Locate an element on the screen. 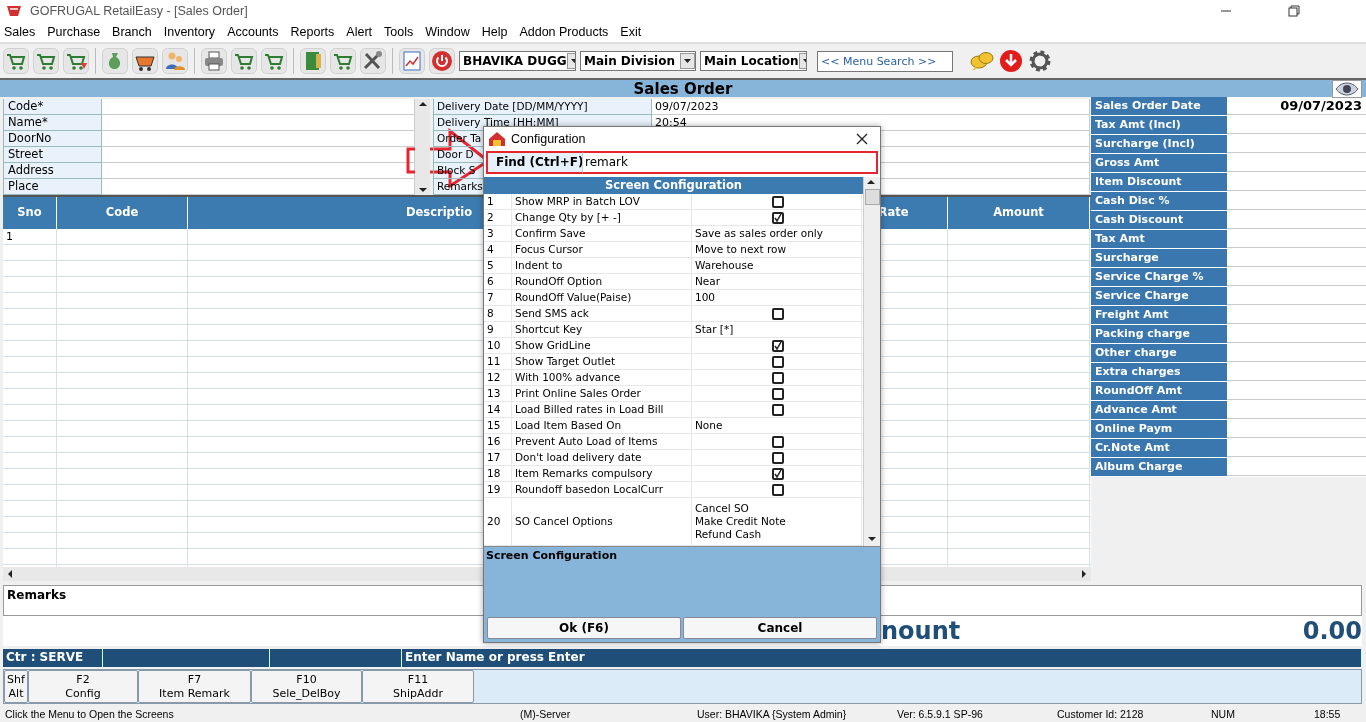  summary-label: Online Paym is located at coordinates (1159, 429).